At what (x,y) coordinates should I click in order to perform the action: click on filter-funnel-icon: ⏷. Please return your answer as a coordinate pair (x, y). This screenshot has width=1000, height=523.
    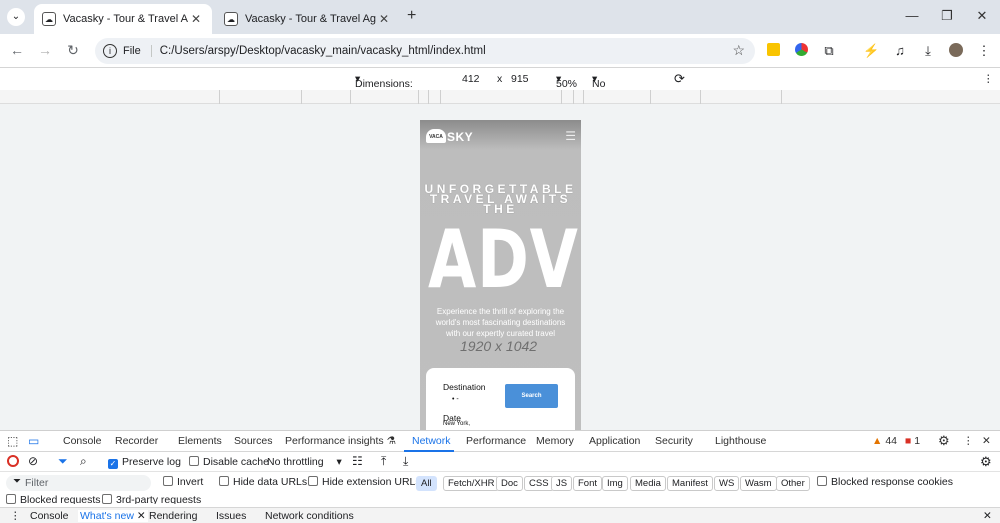
    Looking at the image, I should click on (63, 461).